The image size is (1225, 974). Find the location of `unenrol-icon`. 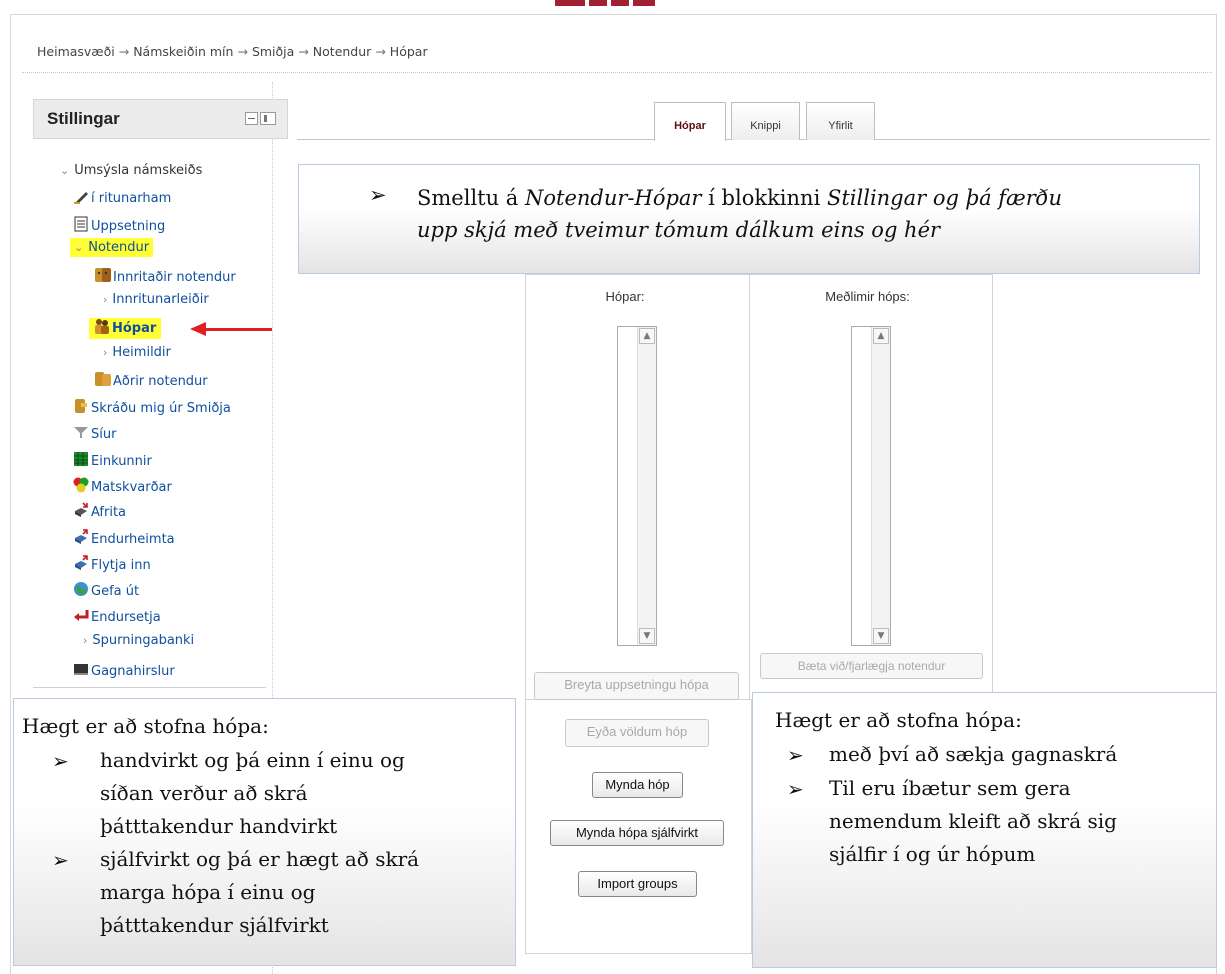

unenrol-icon is located at coordinates (81, 405).